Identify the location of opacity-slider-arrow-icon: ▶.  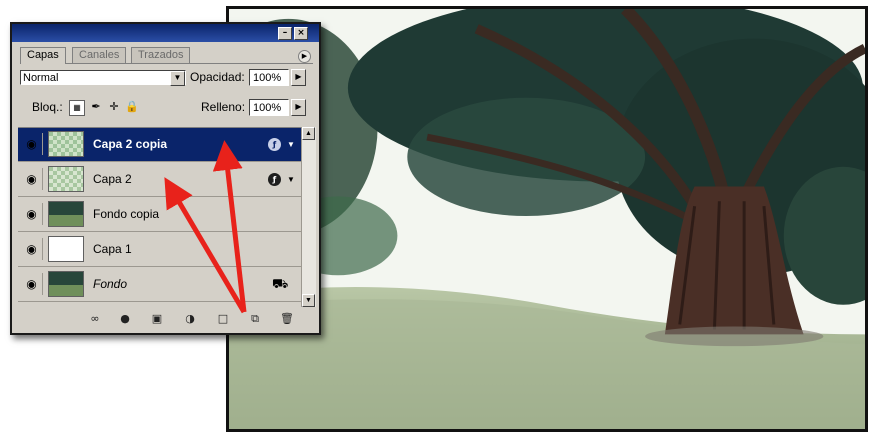
(298, 77).